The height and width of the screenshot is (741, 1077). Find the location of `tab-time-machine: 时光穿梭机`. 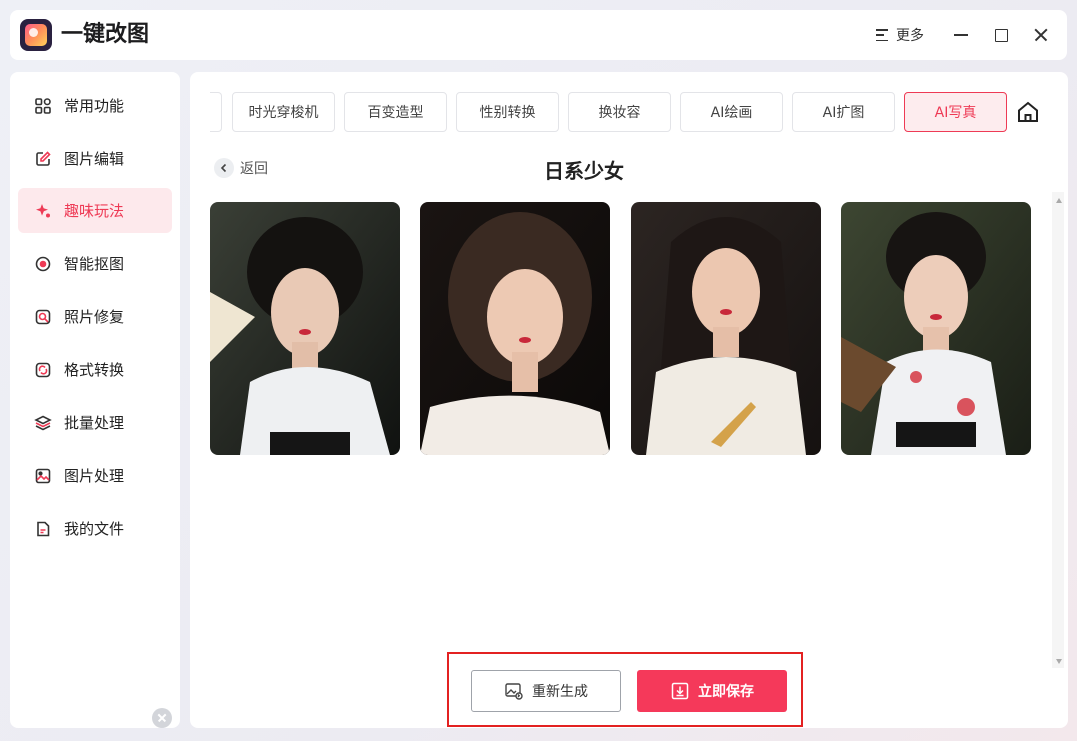

tab-time-machine: 时光穿梭机 is located at coordinates (283, 112).